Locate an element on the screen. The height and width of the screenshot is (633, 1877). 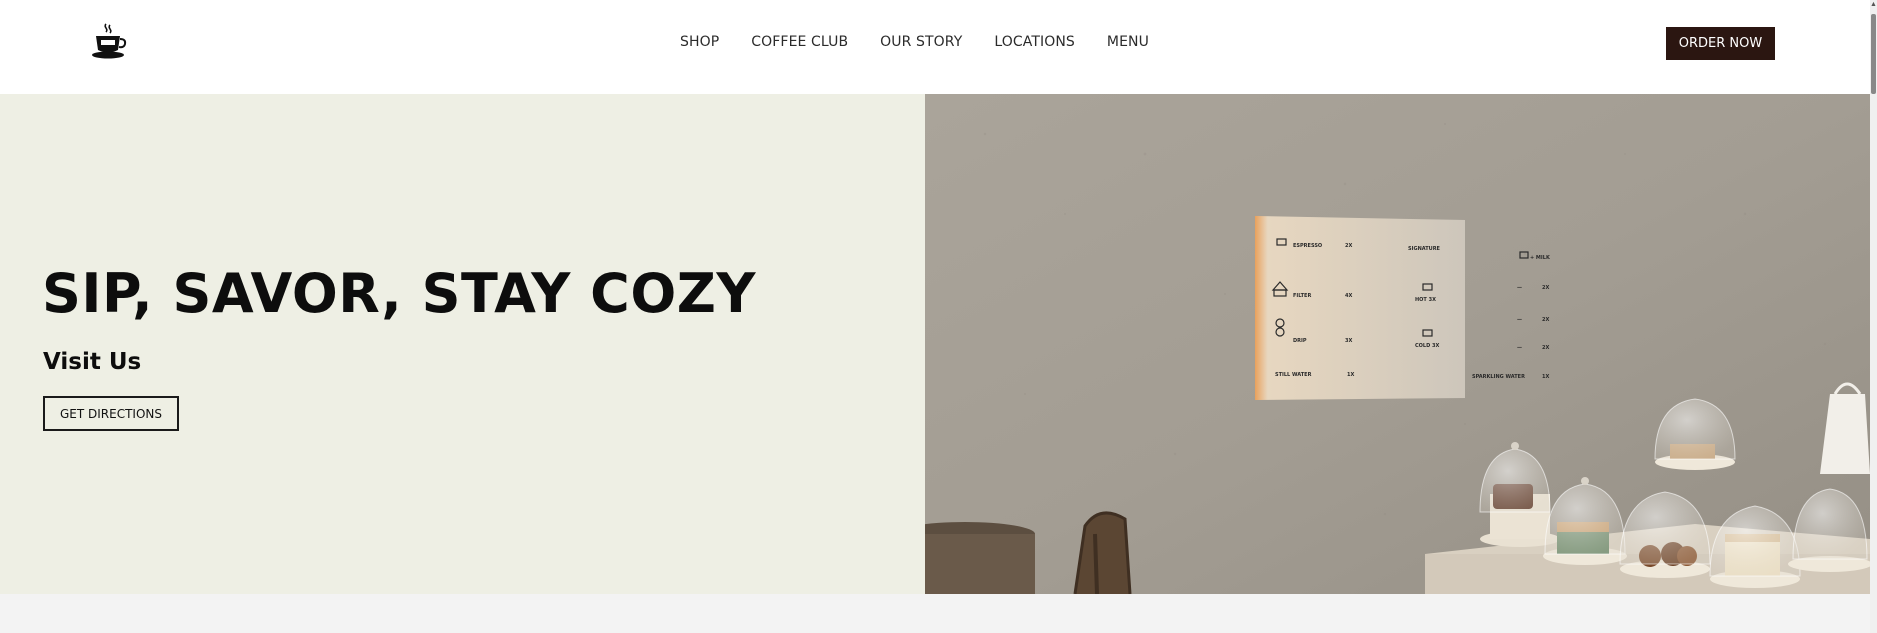
svg-text: + MILK is located at coordinates (1540, 258).